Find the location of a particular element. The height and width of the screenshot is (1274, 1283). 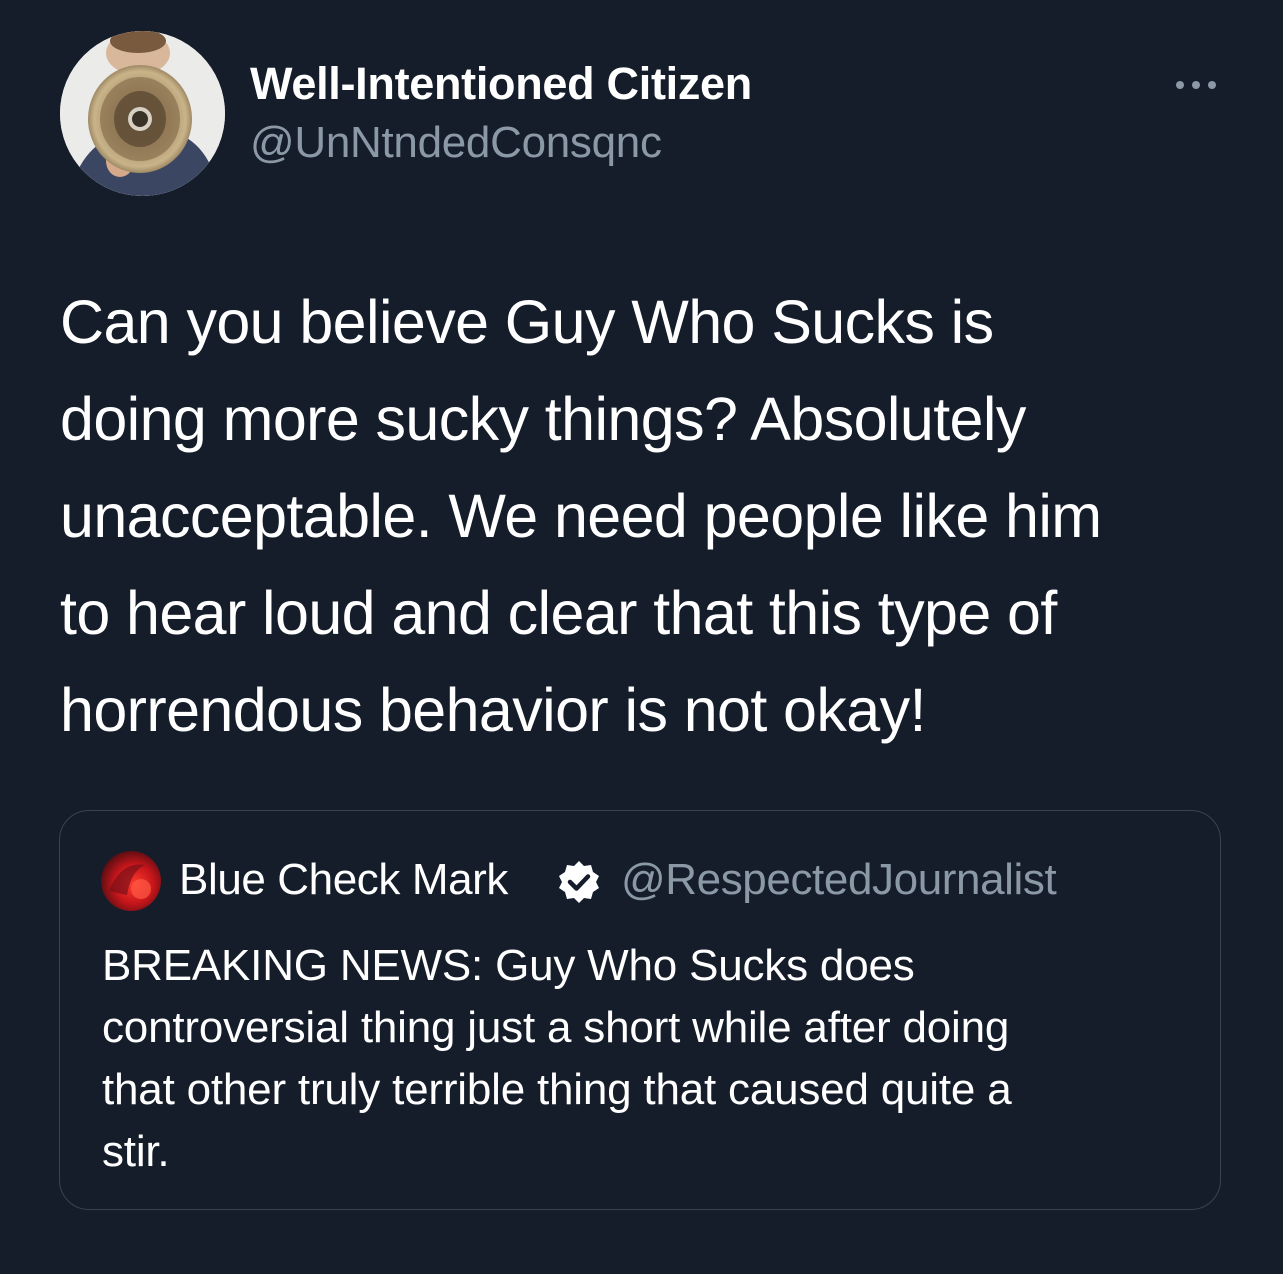

ellipsis-icon is located at coordinates (1196, 85).